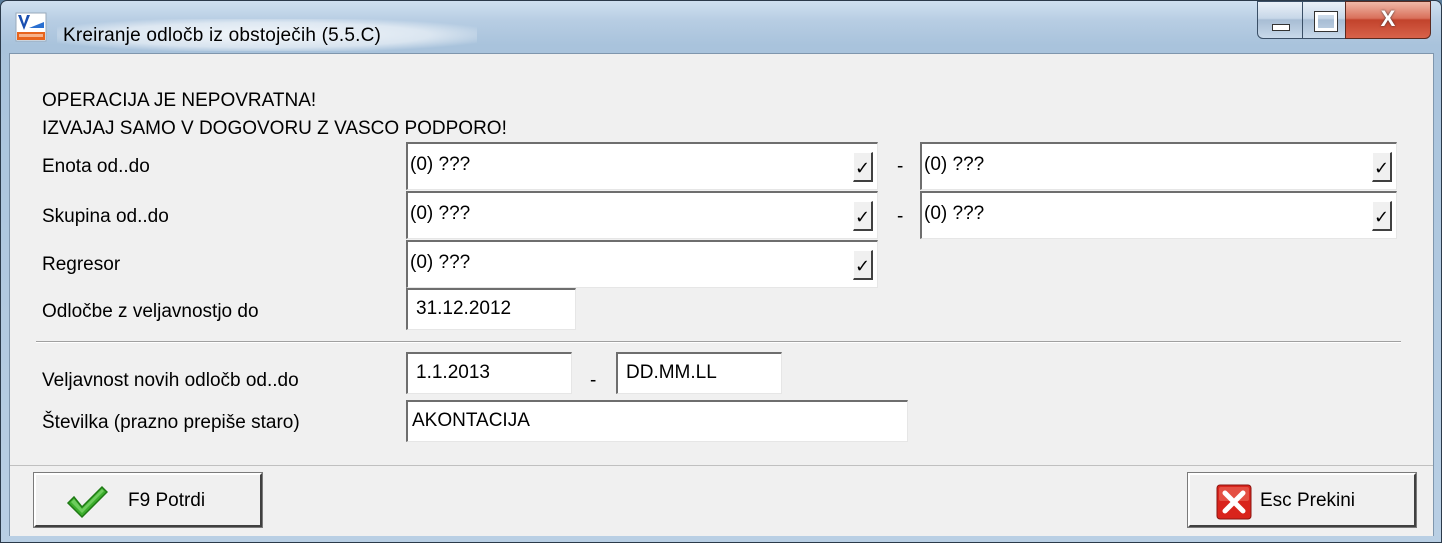 Image resolution: width=1442 pixels, height=543 pixels. I want to click on skupina-from-combo: (0) ??? ✓, so click(642, 215).